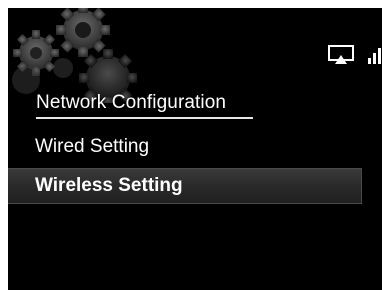 This screenshot has width=382, height=290. I want to click on menu-title: Network Configuration, so click(131, 102).